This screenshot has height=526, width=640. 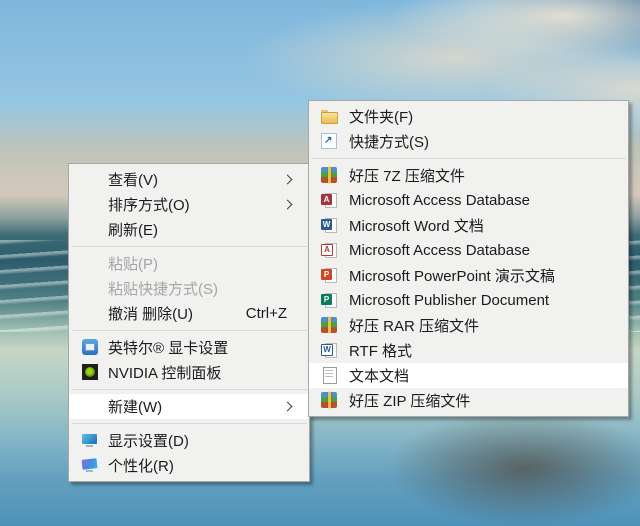 I want to click on submenu-item-publisher-document: Microsoft Publisher Document, so click(x=468, y=300).